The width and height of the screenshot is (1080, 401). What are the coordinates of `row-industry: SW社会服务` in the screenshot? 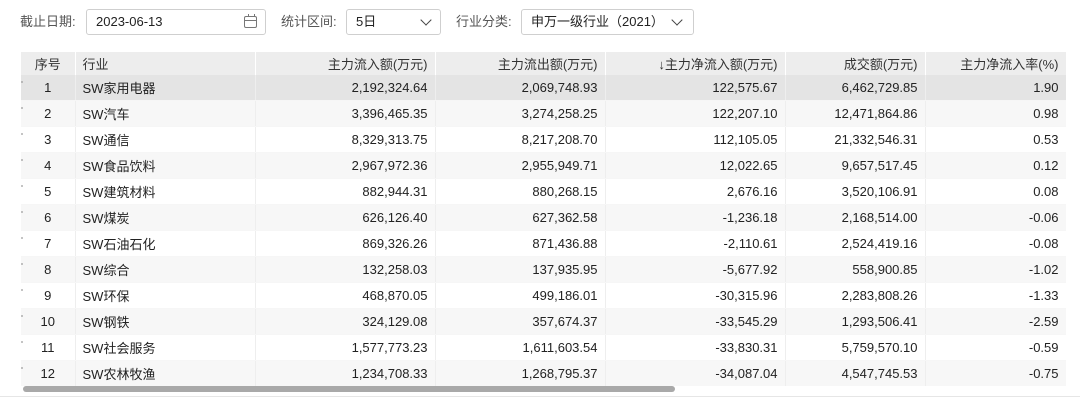 It's located at (165, 347).